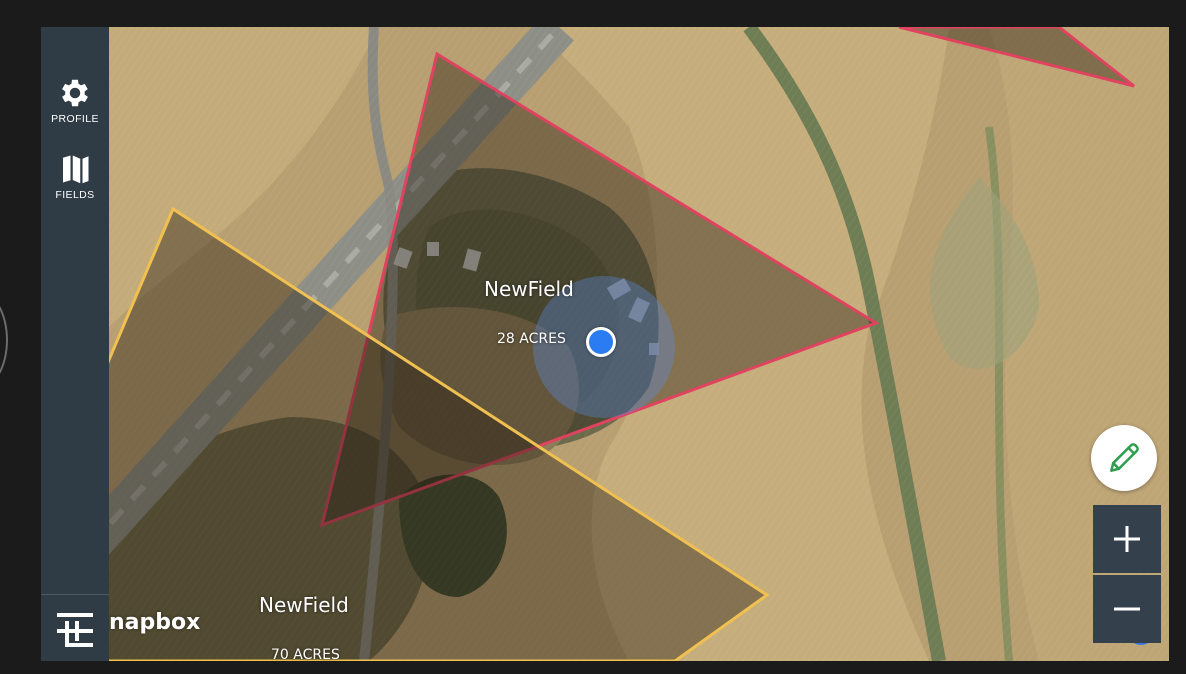 This screenshot has height=674, width=1186. Describe the element at coordinates (75, 594) in the screenshot. I see `sidebar-divider` at that location.